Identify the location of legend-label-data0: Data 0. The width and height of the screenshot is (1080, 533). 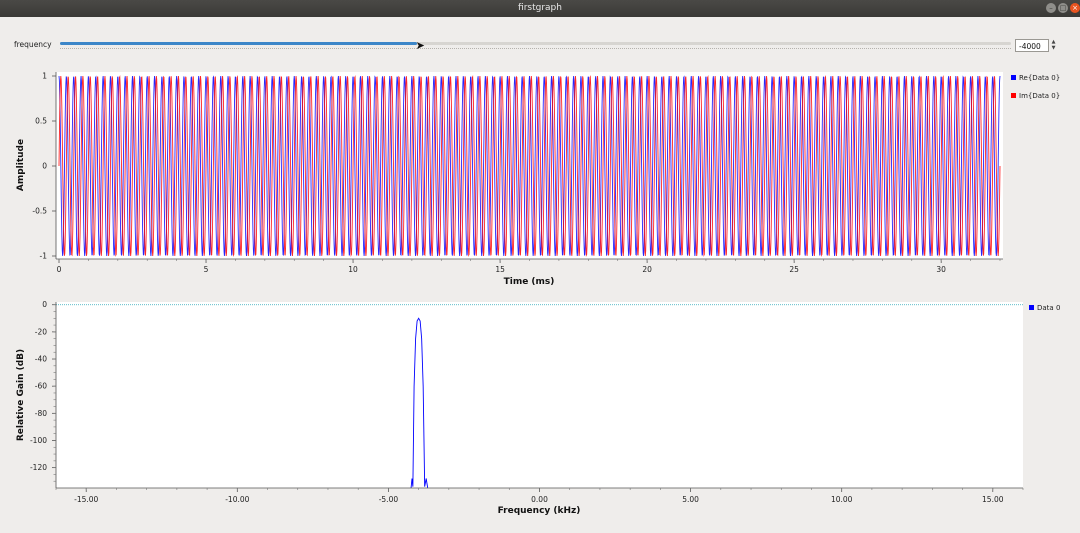
(1048, 308).